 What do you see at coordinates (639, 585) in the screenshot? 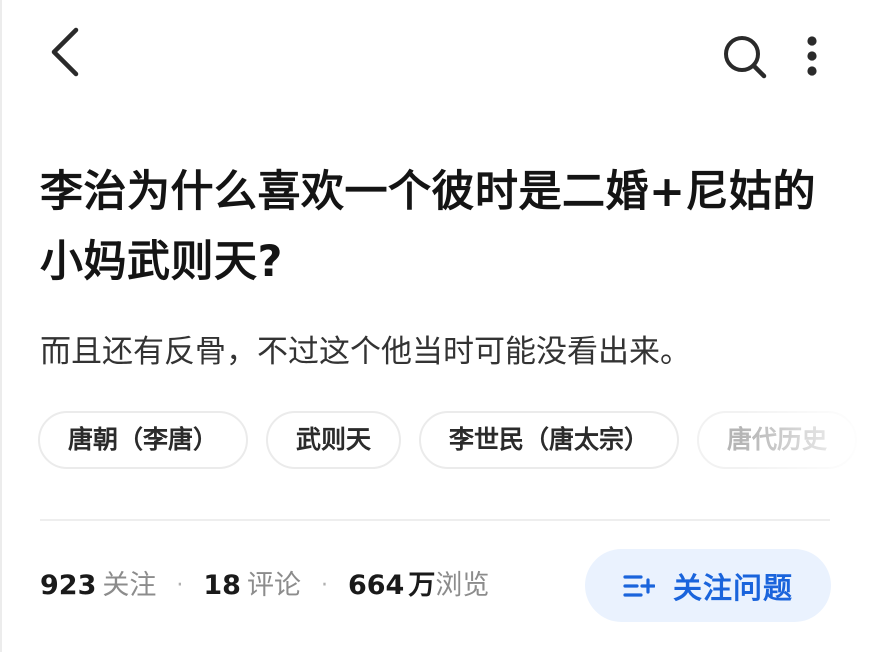
I see `add-to-list-icon` at bounding box center [639, 585].